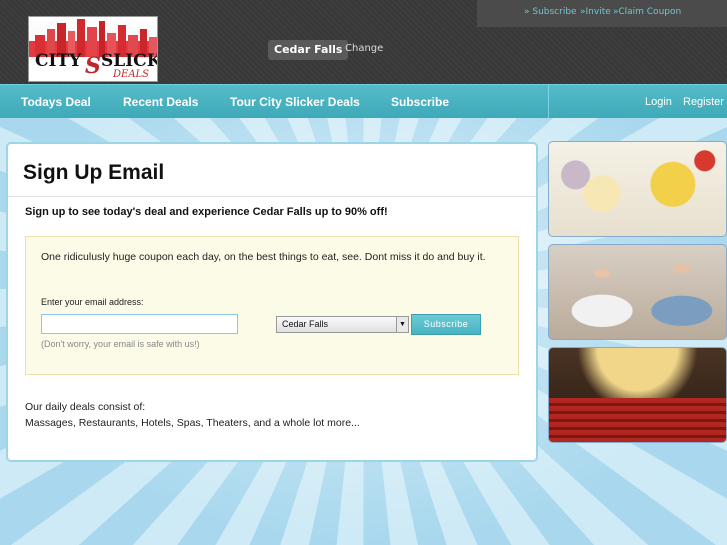 The width and height of the screenshot is (727, 545). I want to click on nav-todays-deal: Todays Deal, so click(56, 102).